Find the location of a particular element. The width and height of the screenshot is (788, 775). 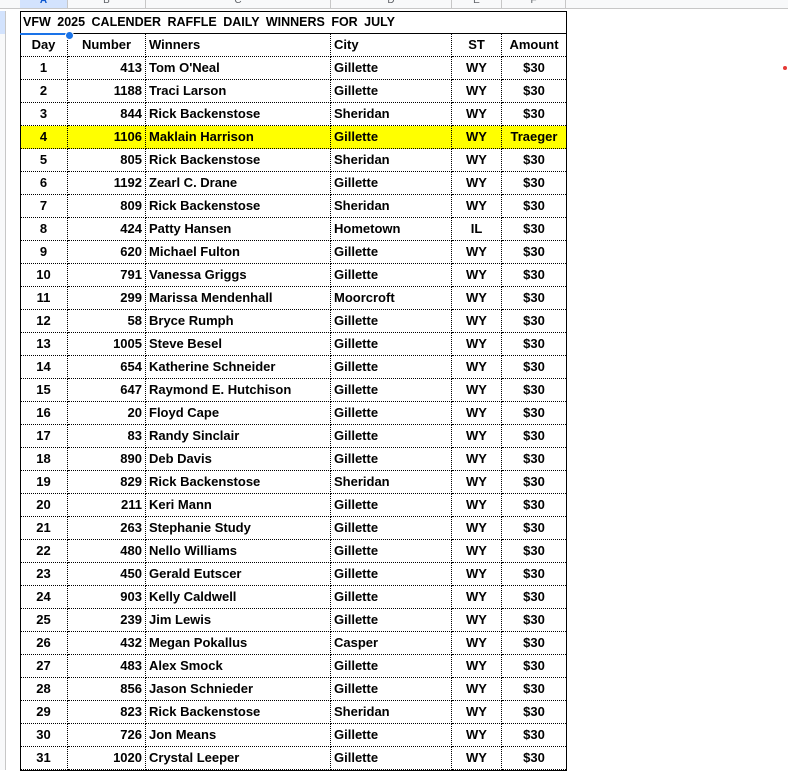

cell-number: 890 is located at coordinates (107, 459).